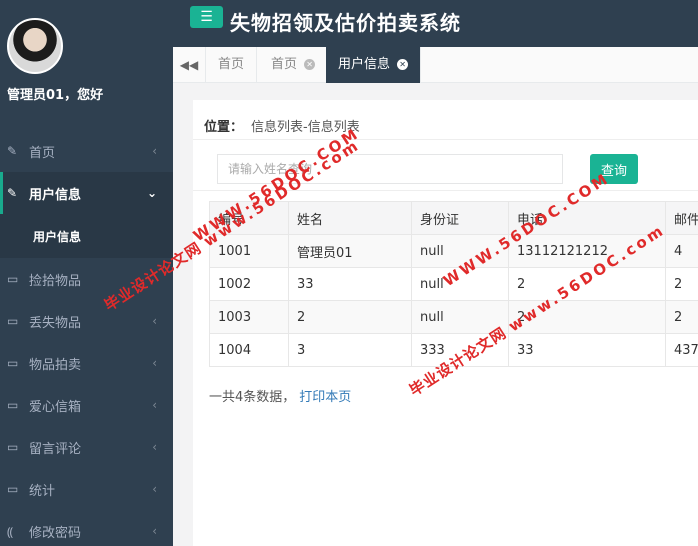  I want to click on sidebar-item-home: ✎ 首页 ‹, so click(86, 151).